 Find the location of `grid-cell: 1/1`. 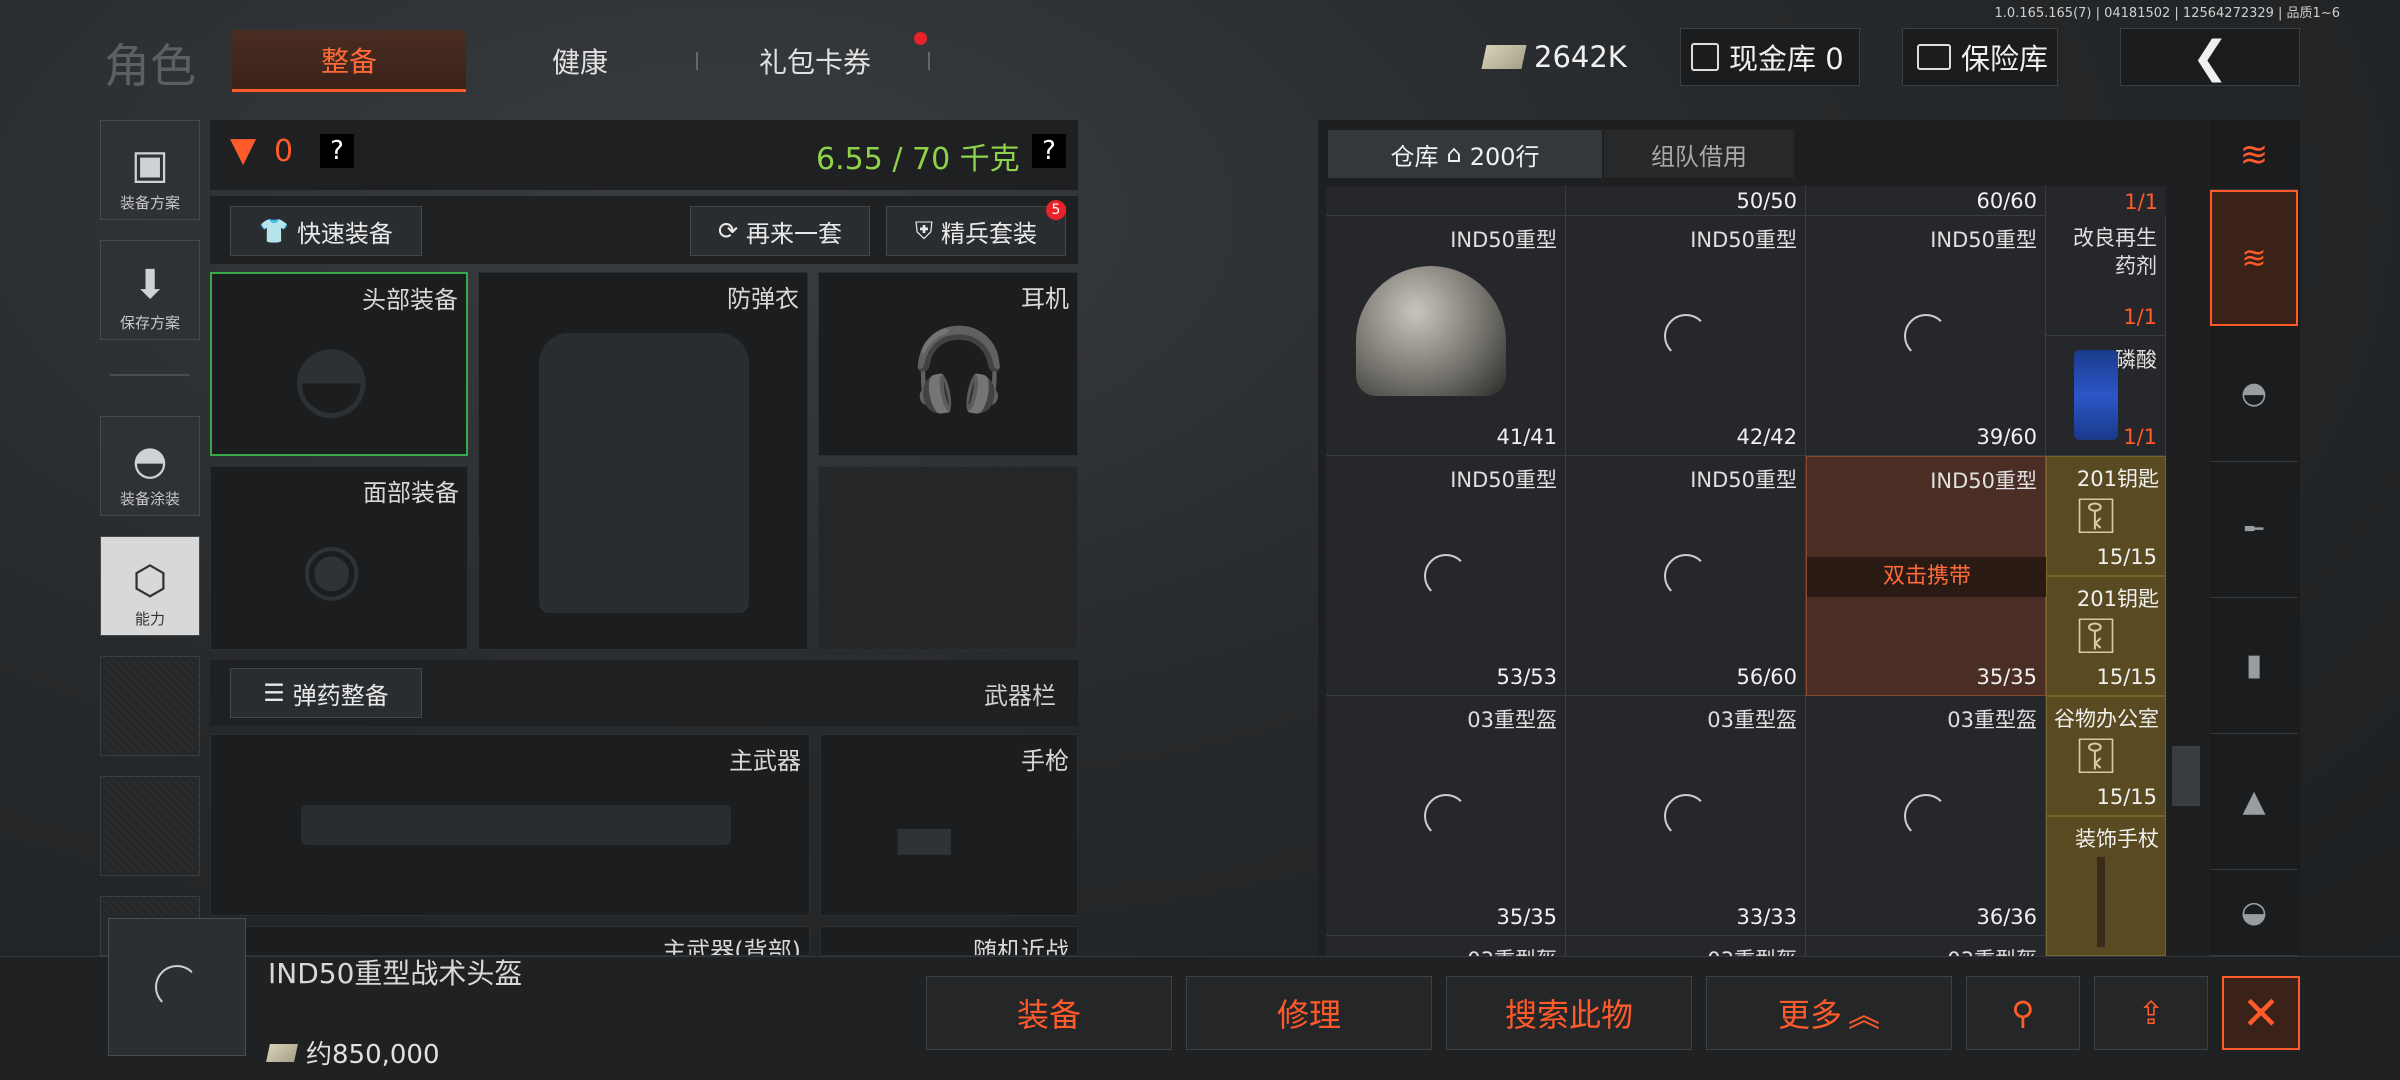

grid-cell: 1/1 is located at coordinates (2106, 201).